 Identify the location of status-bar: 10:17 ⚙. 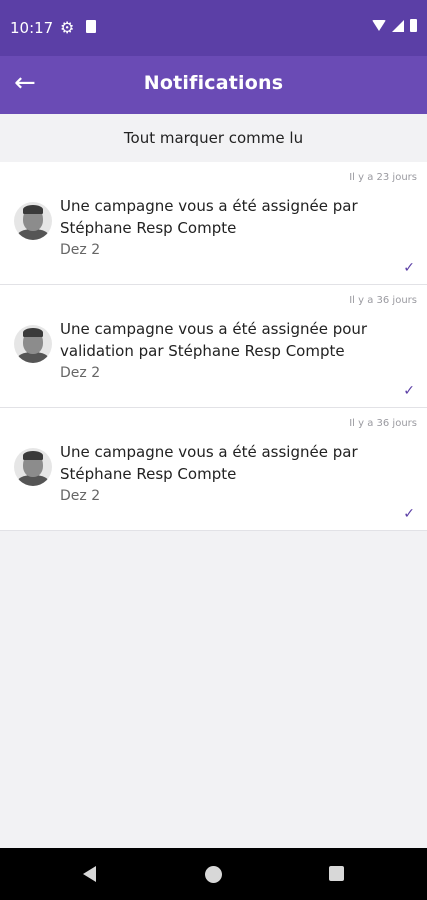
(213, 28).